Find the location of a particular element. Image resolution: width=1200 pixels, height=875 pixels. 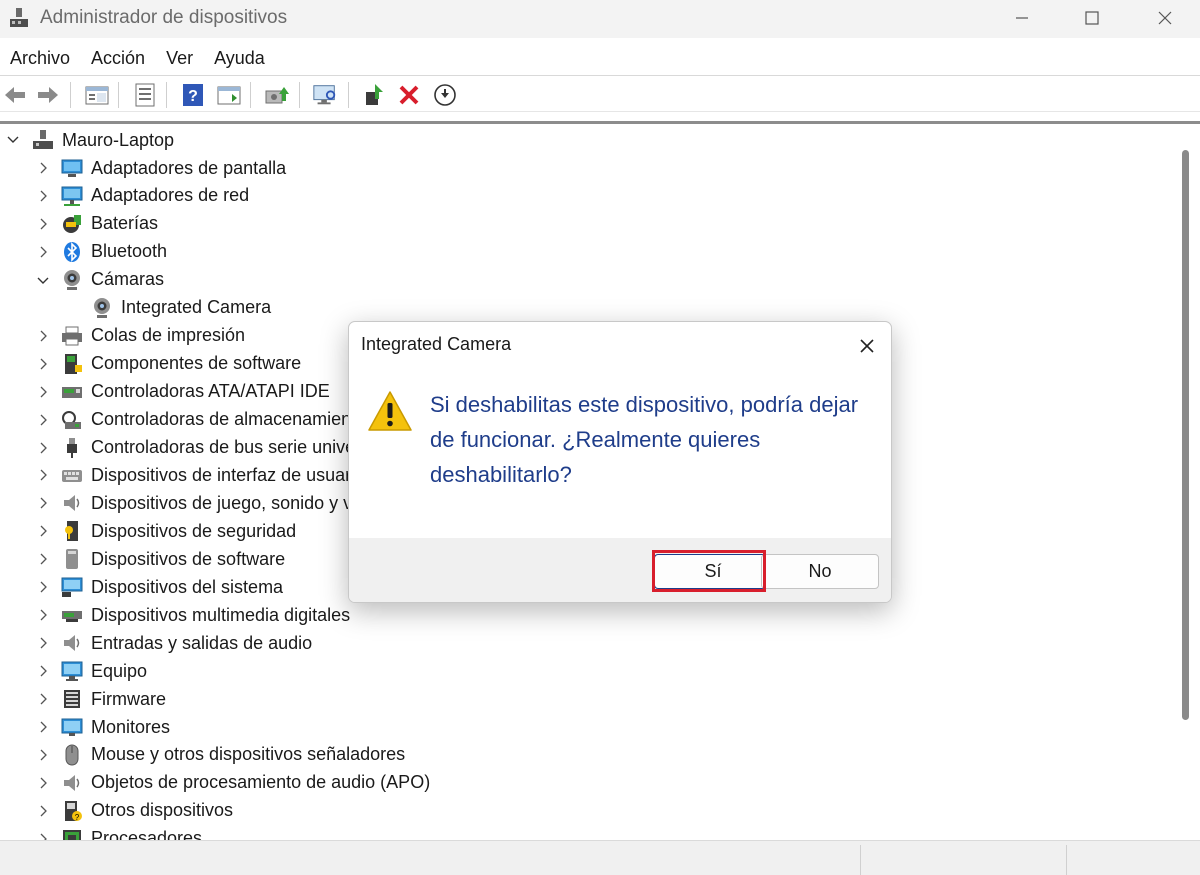

title-bar: Administrador de dispositivos is located at coordinates (600, 19).